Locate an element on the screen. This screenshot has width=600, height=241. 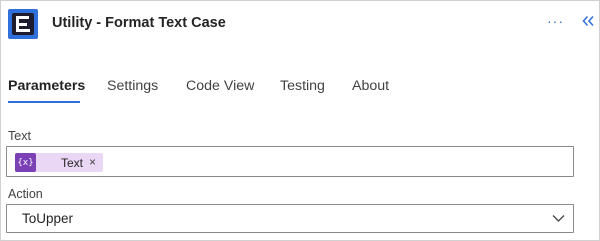
more-options-button: ··· is located at coordinates (555, 21).